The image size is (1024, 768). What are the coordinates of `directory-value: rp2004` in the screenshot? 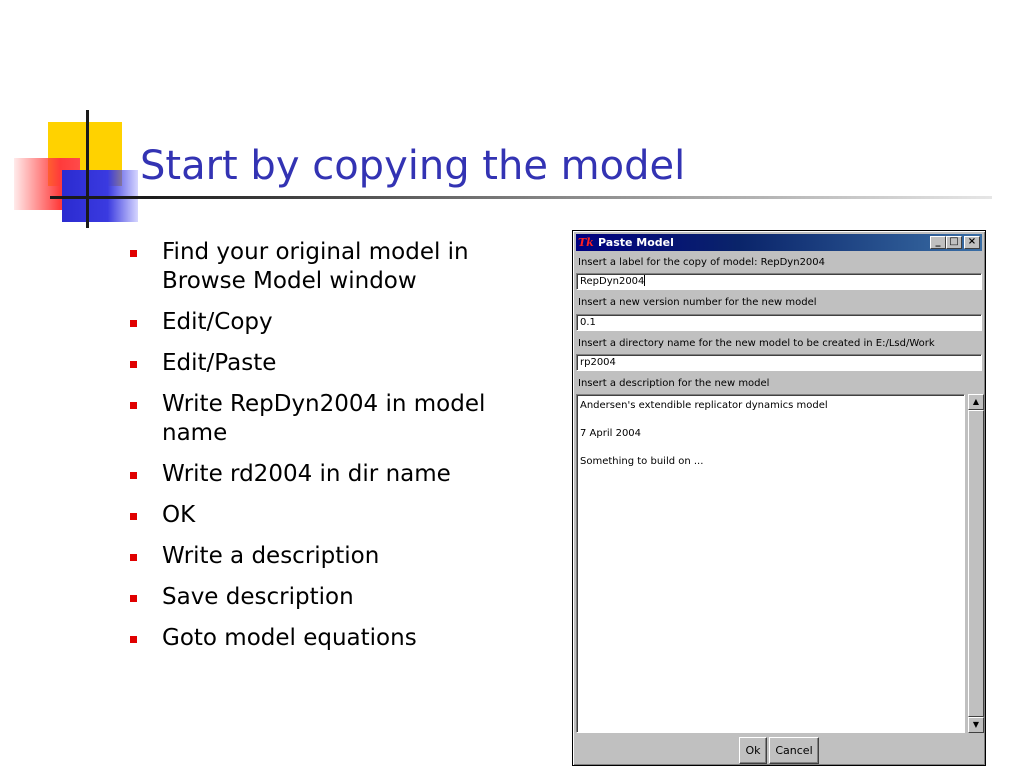 It's located at (598, 362).